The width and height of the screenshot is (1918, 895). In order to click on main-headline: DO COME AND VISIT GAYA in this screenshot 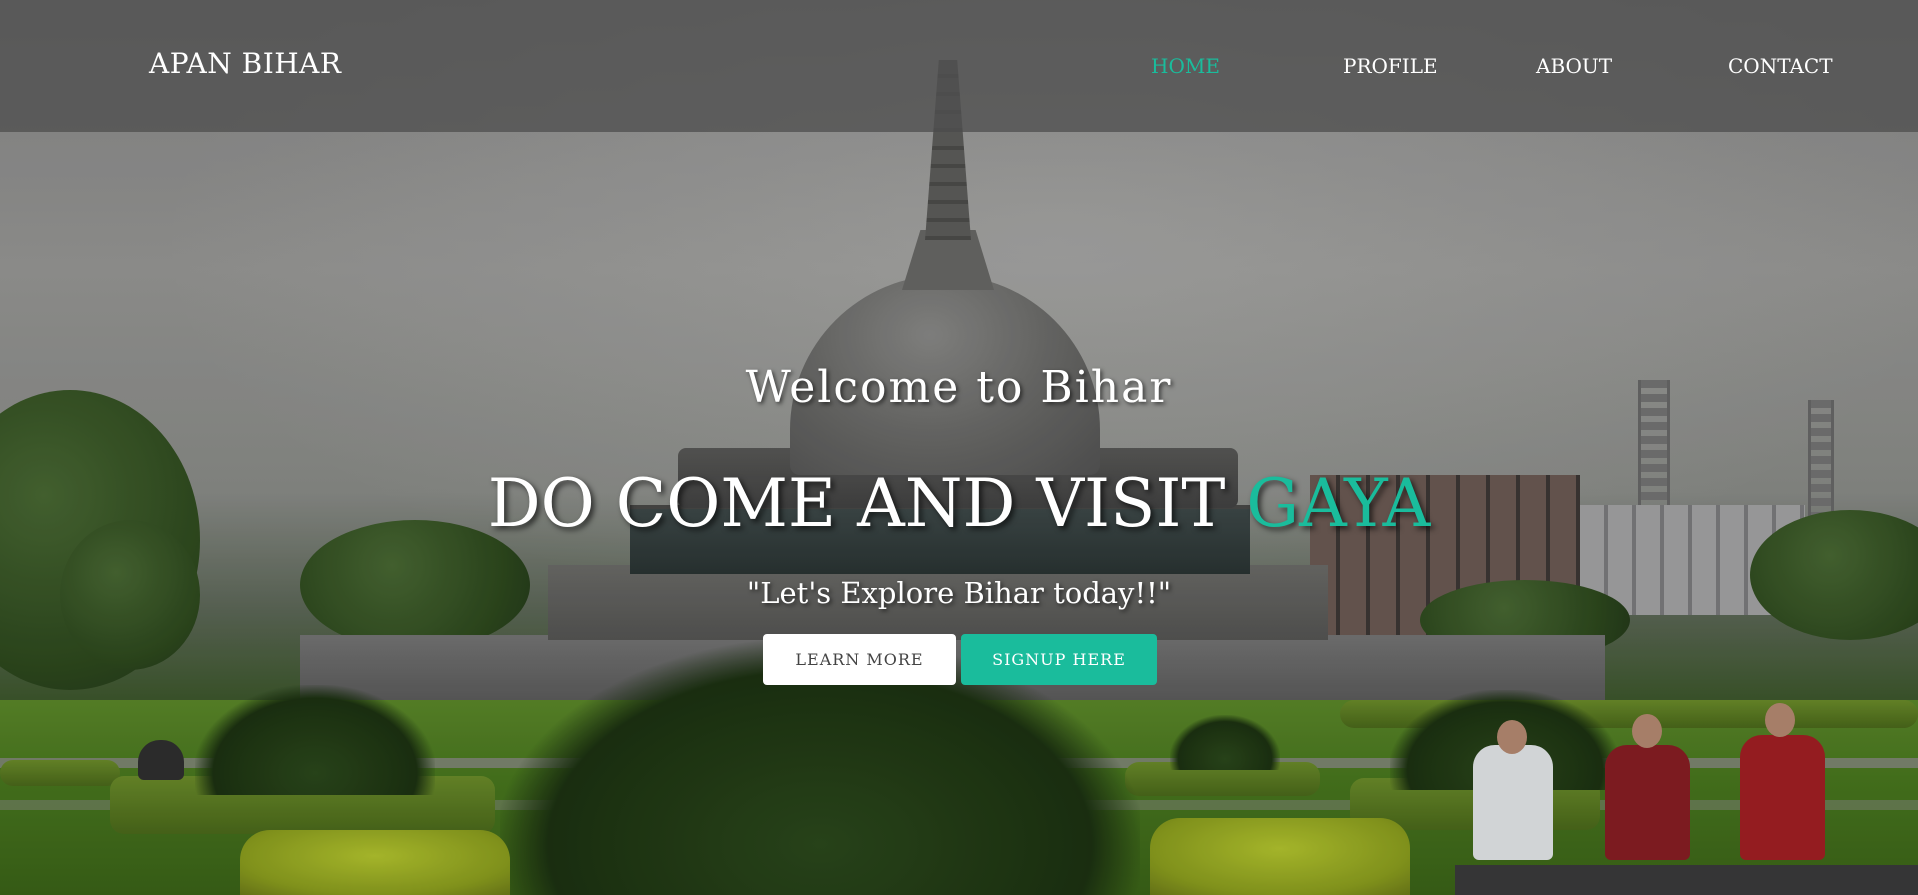, I will do `click(959, 503)`.